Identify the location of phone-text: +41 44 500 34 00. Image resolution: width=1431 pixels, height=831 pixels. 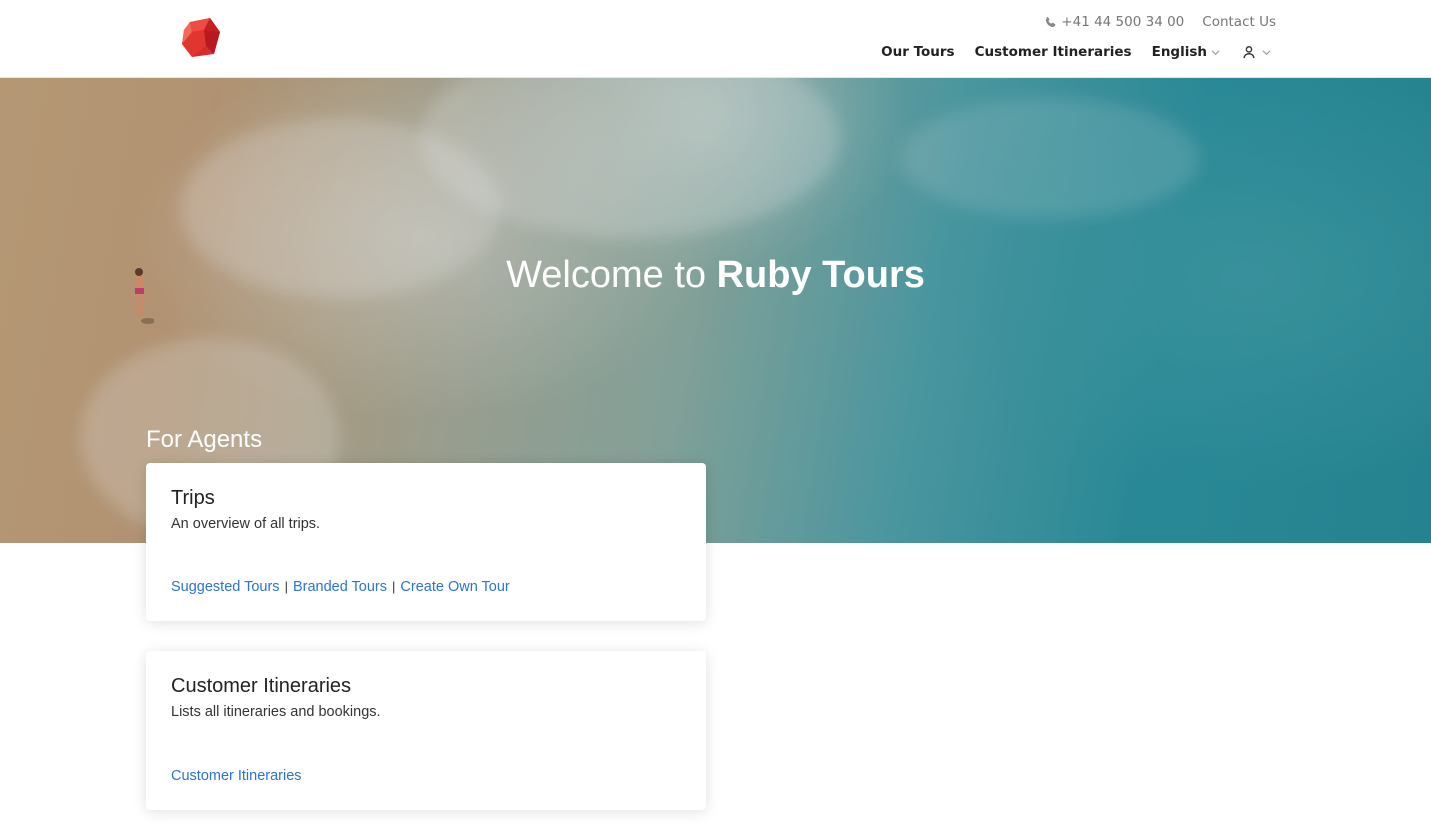
(1123, 22).